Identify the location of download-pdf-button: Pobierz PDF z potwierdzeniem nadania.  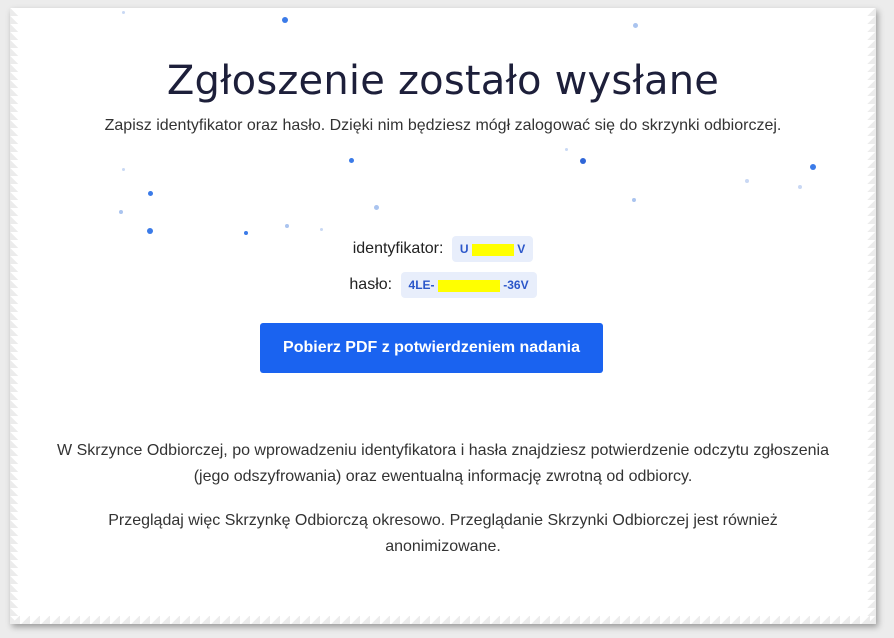
(431, 348).